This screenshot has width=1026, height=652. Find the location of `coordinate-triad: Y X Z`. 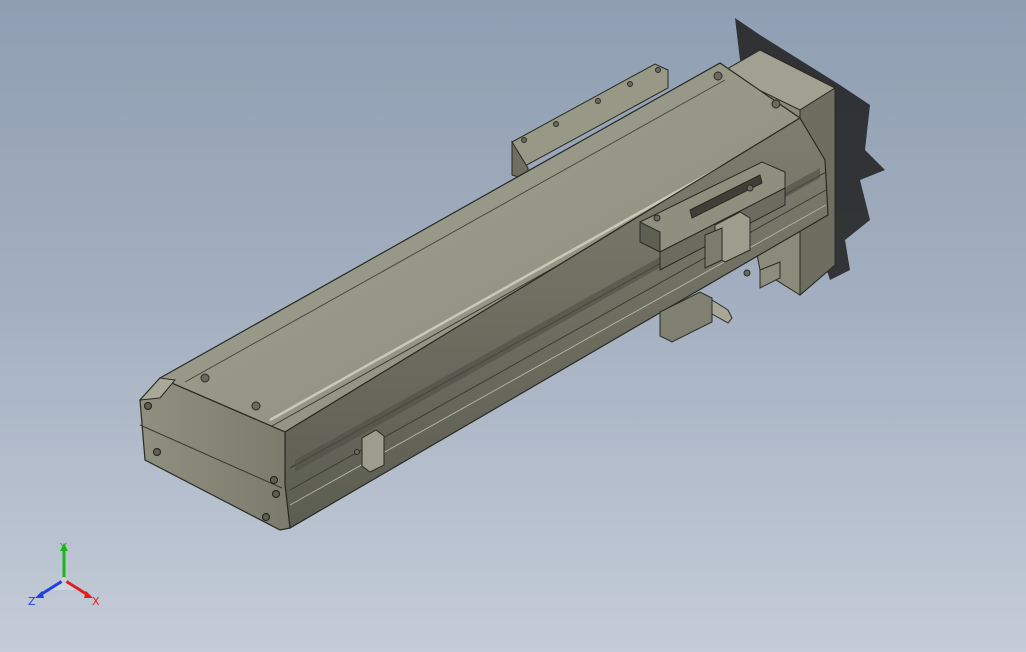

coordinate-triad: Y X Z is located at coordinates (64, 574).